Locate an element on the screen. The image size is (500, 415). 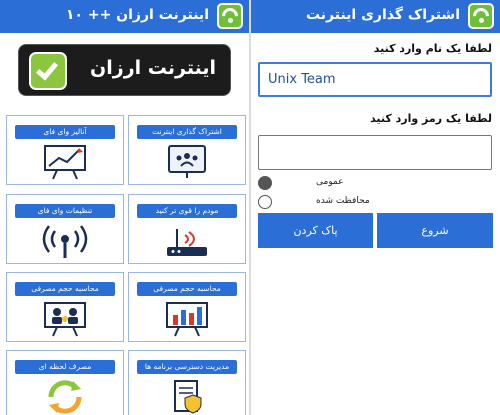
wifi-tower-icon is located at coordinates (65, 241).